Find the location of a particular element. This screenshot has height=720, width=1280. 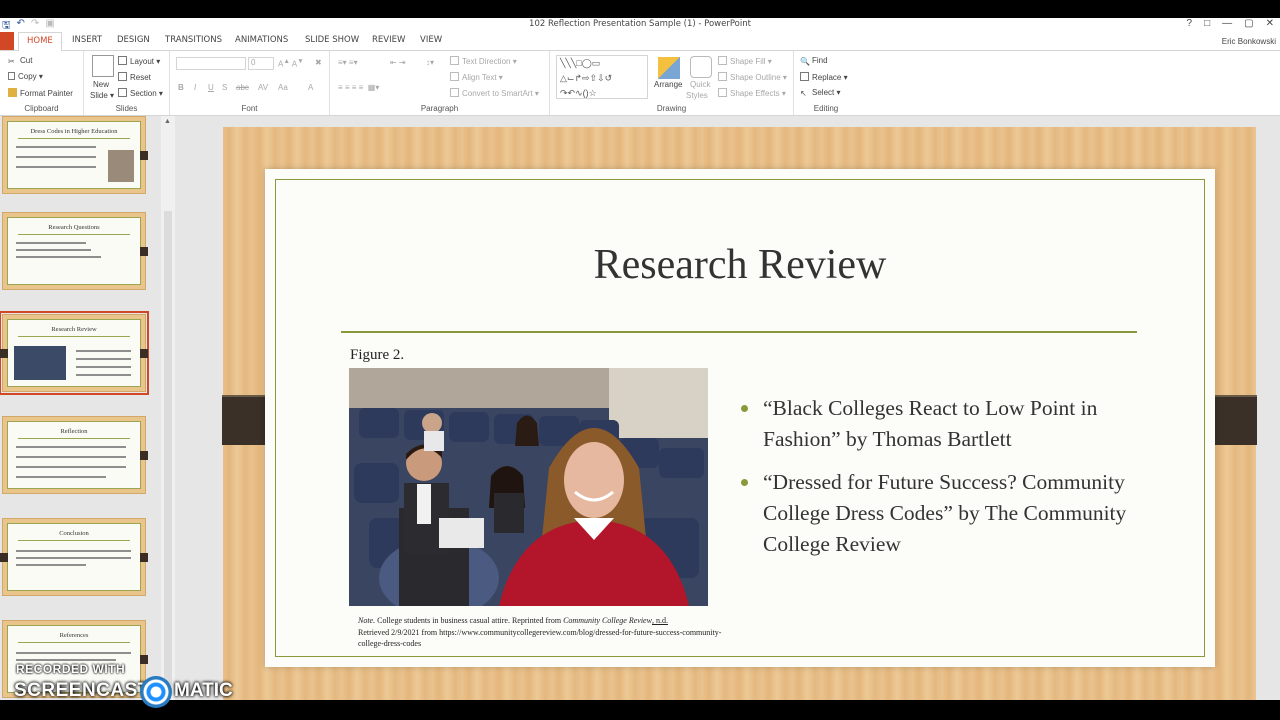

shape-fill-button: Shape Fill ▾ is located at coordinates (745, 61).